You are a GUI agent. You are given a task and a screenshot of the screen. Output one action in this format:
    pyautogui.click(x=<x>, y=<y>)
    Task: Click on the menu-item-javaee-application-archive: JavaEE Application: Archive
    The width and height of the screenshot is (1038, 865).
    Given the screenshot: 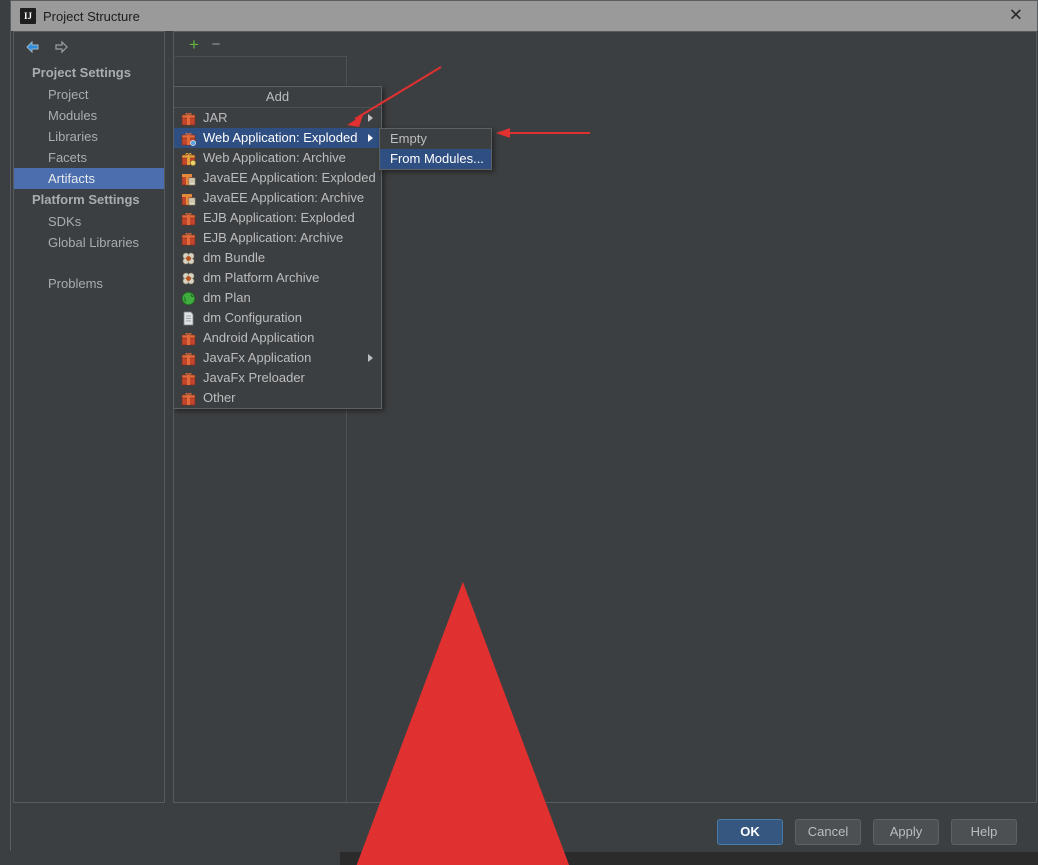 What is the action you would take?
    pyautogui.click(x=277, y=198)
    